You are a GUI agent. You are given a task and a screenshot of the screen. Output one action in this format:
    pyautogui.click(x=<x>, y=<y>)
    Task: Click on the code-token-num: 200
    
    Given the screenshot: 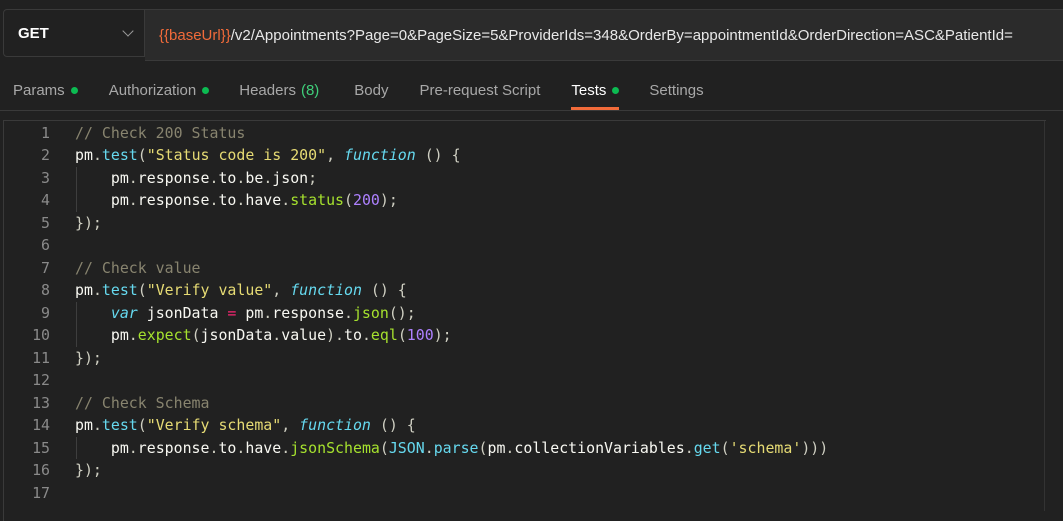 What is the action you would take?
    pyautogui.click(x=366, y=200)
    